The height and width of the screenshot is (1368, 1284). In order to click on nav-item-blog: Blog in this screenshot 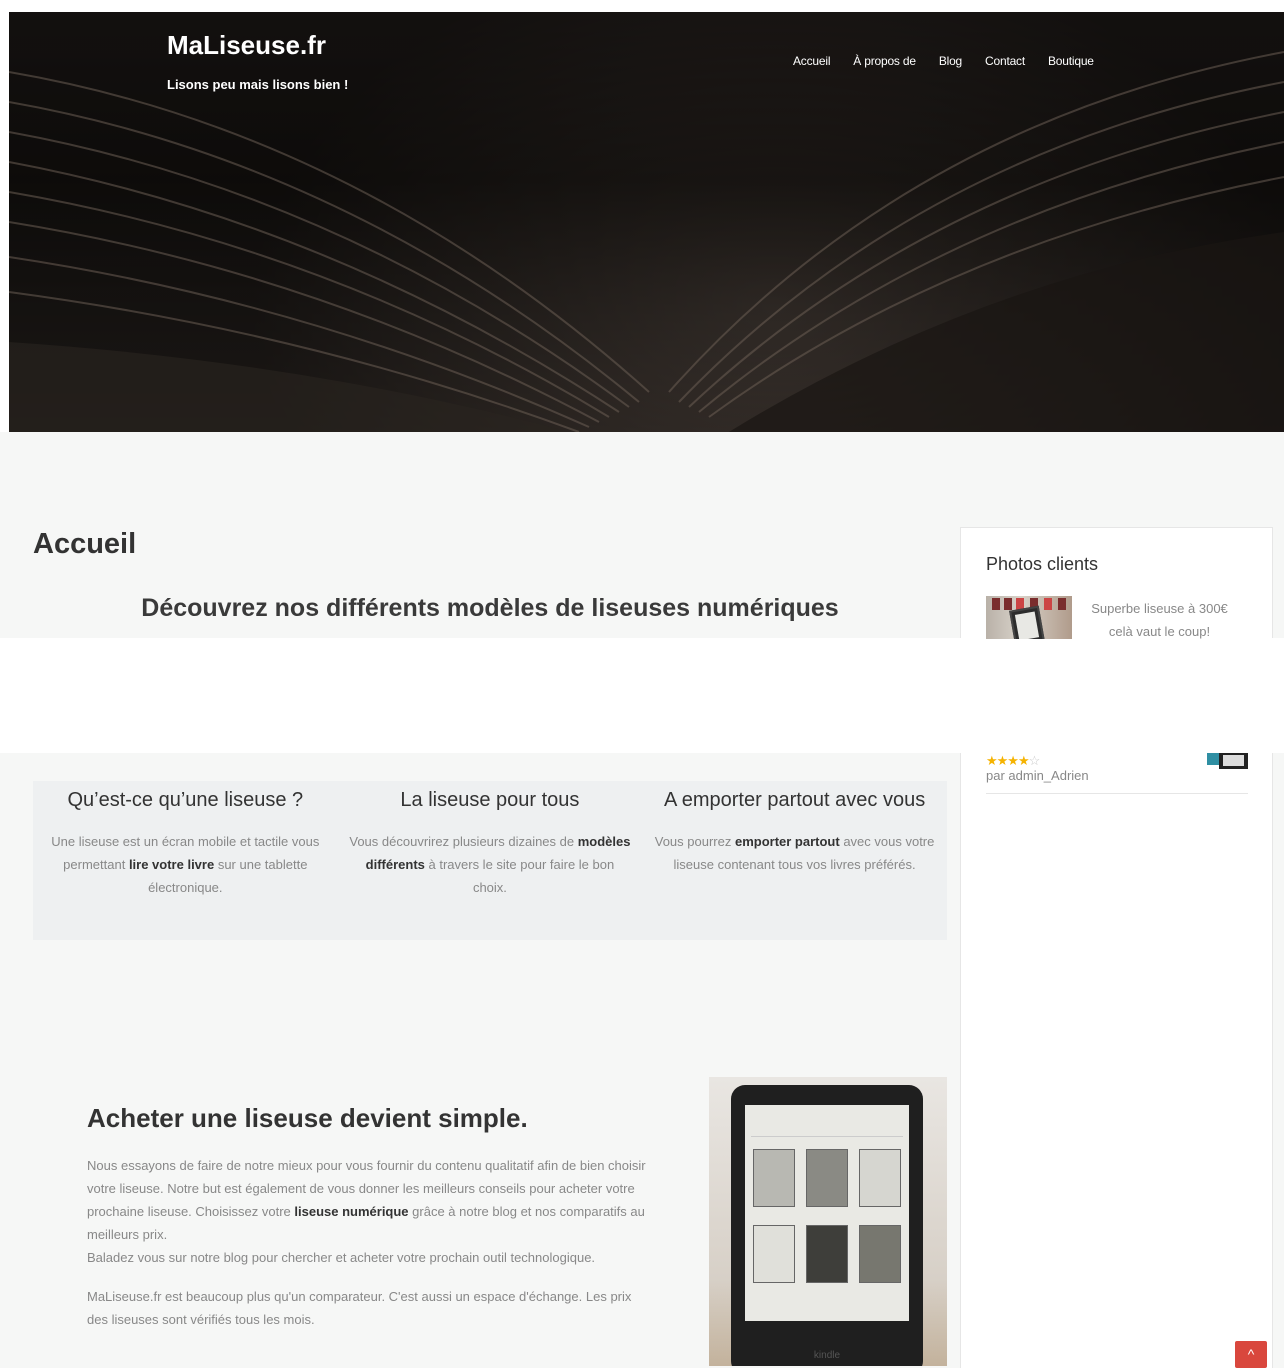, I will do `click(950, 61)`.